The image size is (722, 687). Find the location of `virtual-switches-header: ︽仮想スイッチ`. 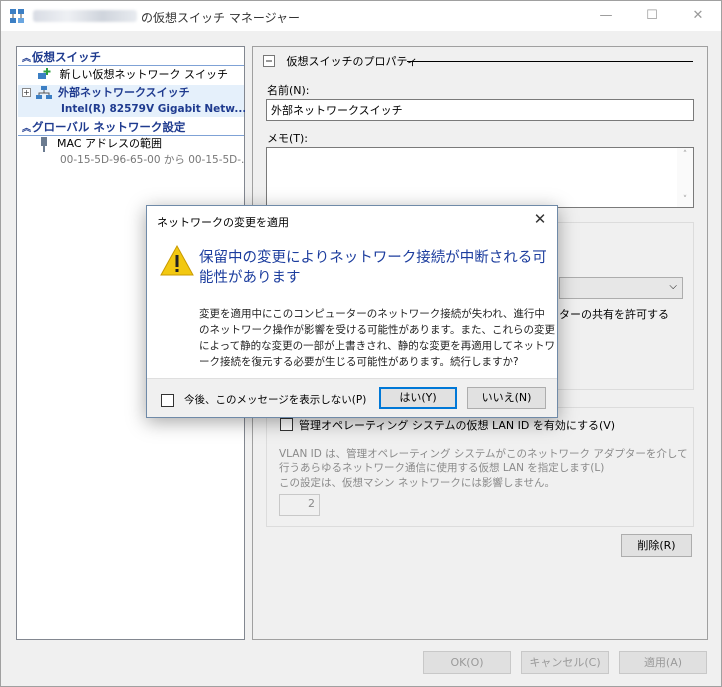

virtual-switches-header: ︽仮想スイッチ is located at coordinates (131, 57).